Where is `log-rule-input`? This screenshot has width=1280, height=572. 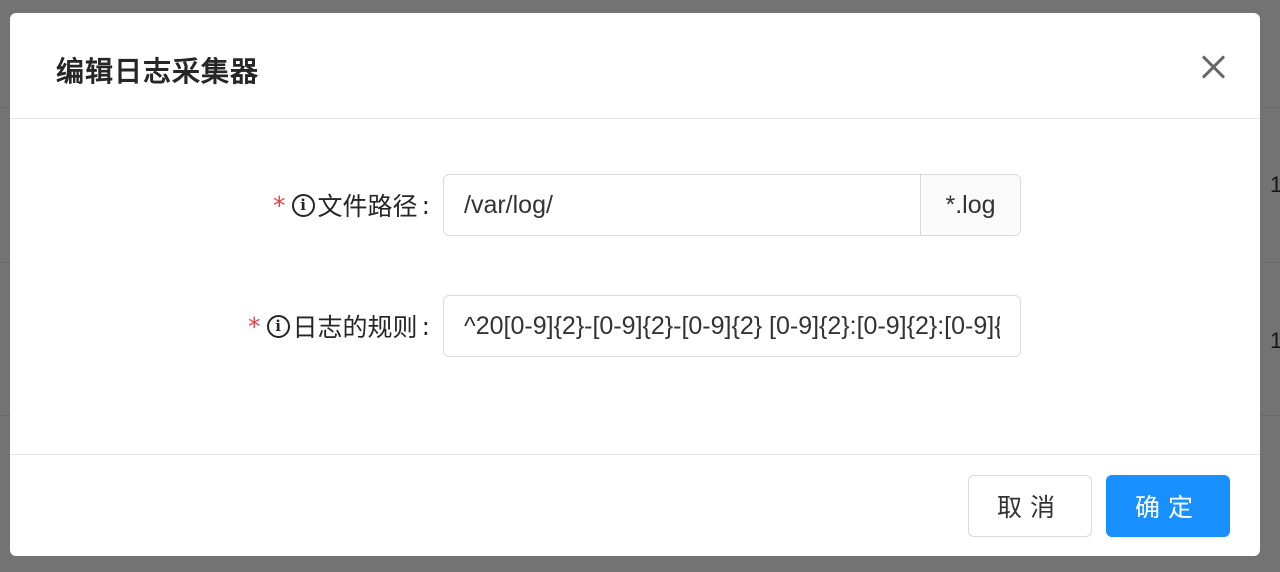
log-rule-input is located at coordinates (732, 326).